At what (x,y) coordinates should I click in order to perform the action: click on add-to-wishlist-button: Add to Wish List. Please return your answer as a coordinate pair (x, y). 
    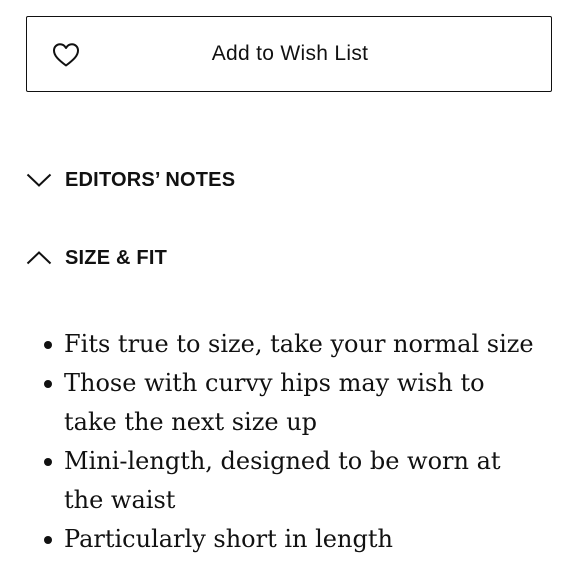
    Looking at the image, I should click on (289, 54).